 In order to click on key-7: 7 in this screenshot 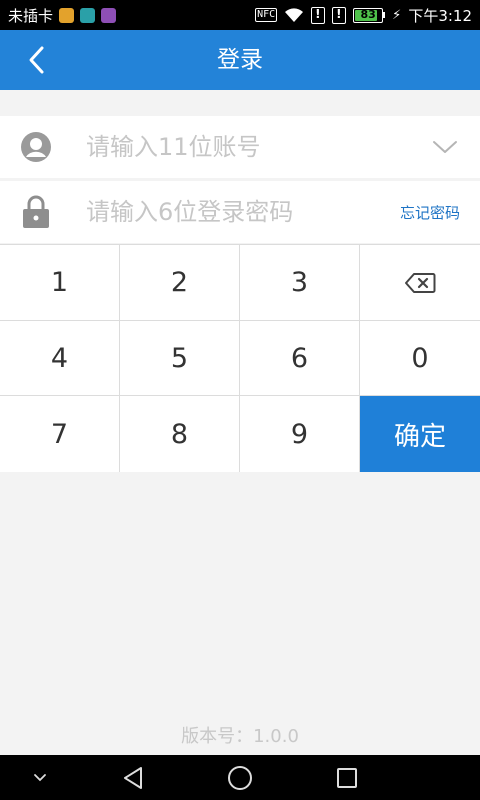, I will do `click(60, 434)`.